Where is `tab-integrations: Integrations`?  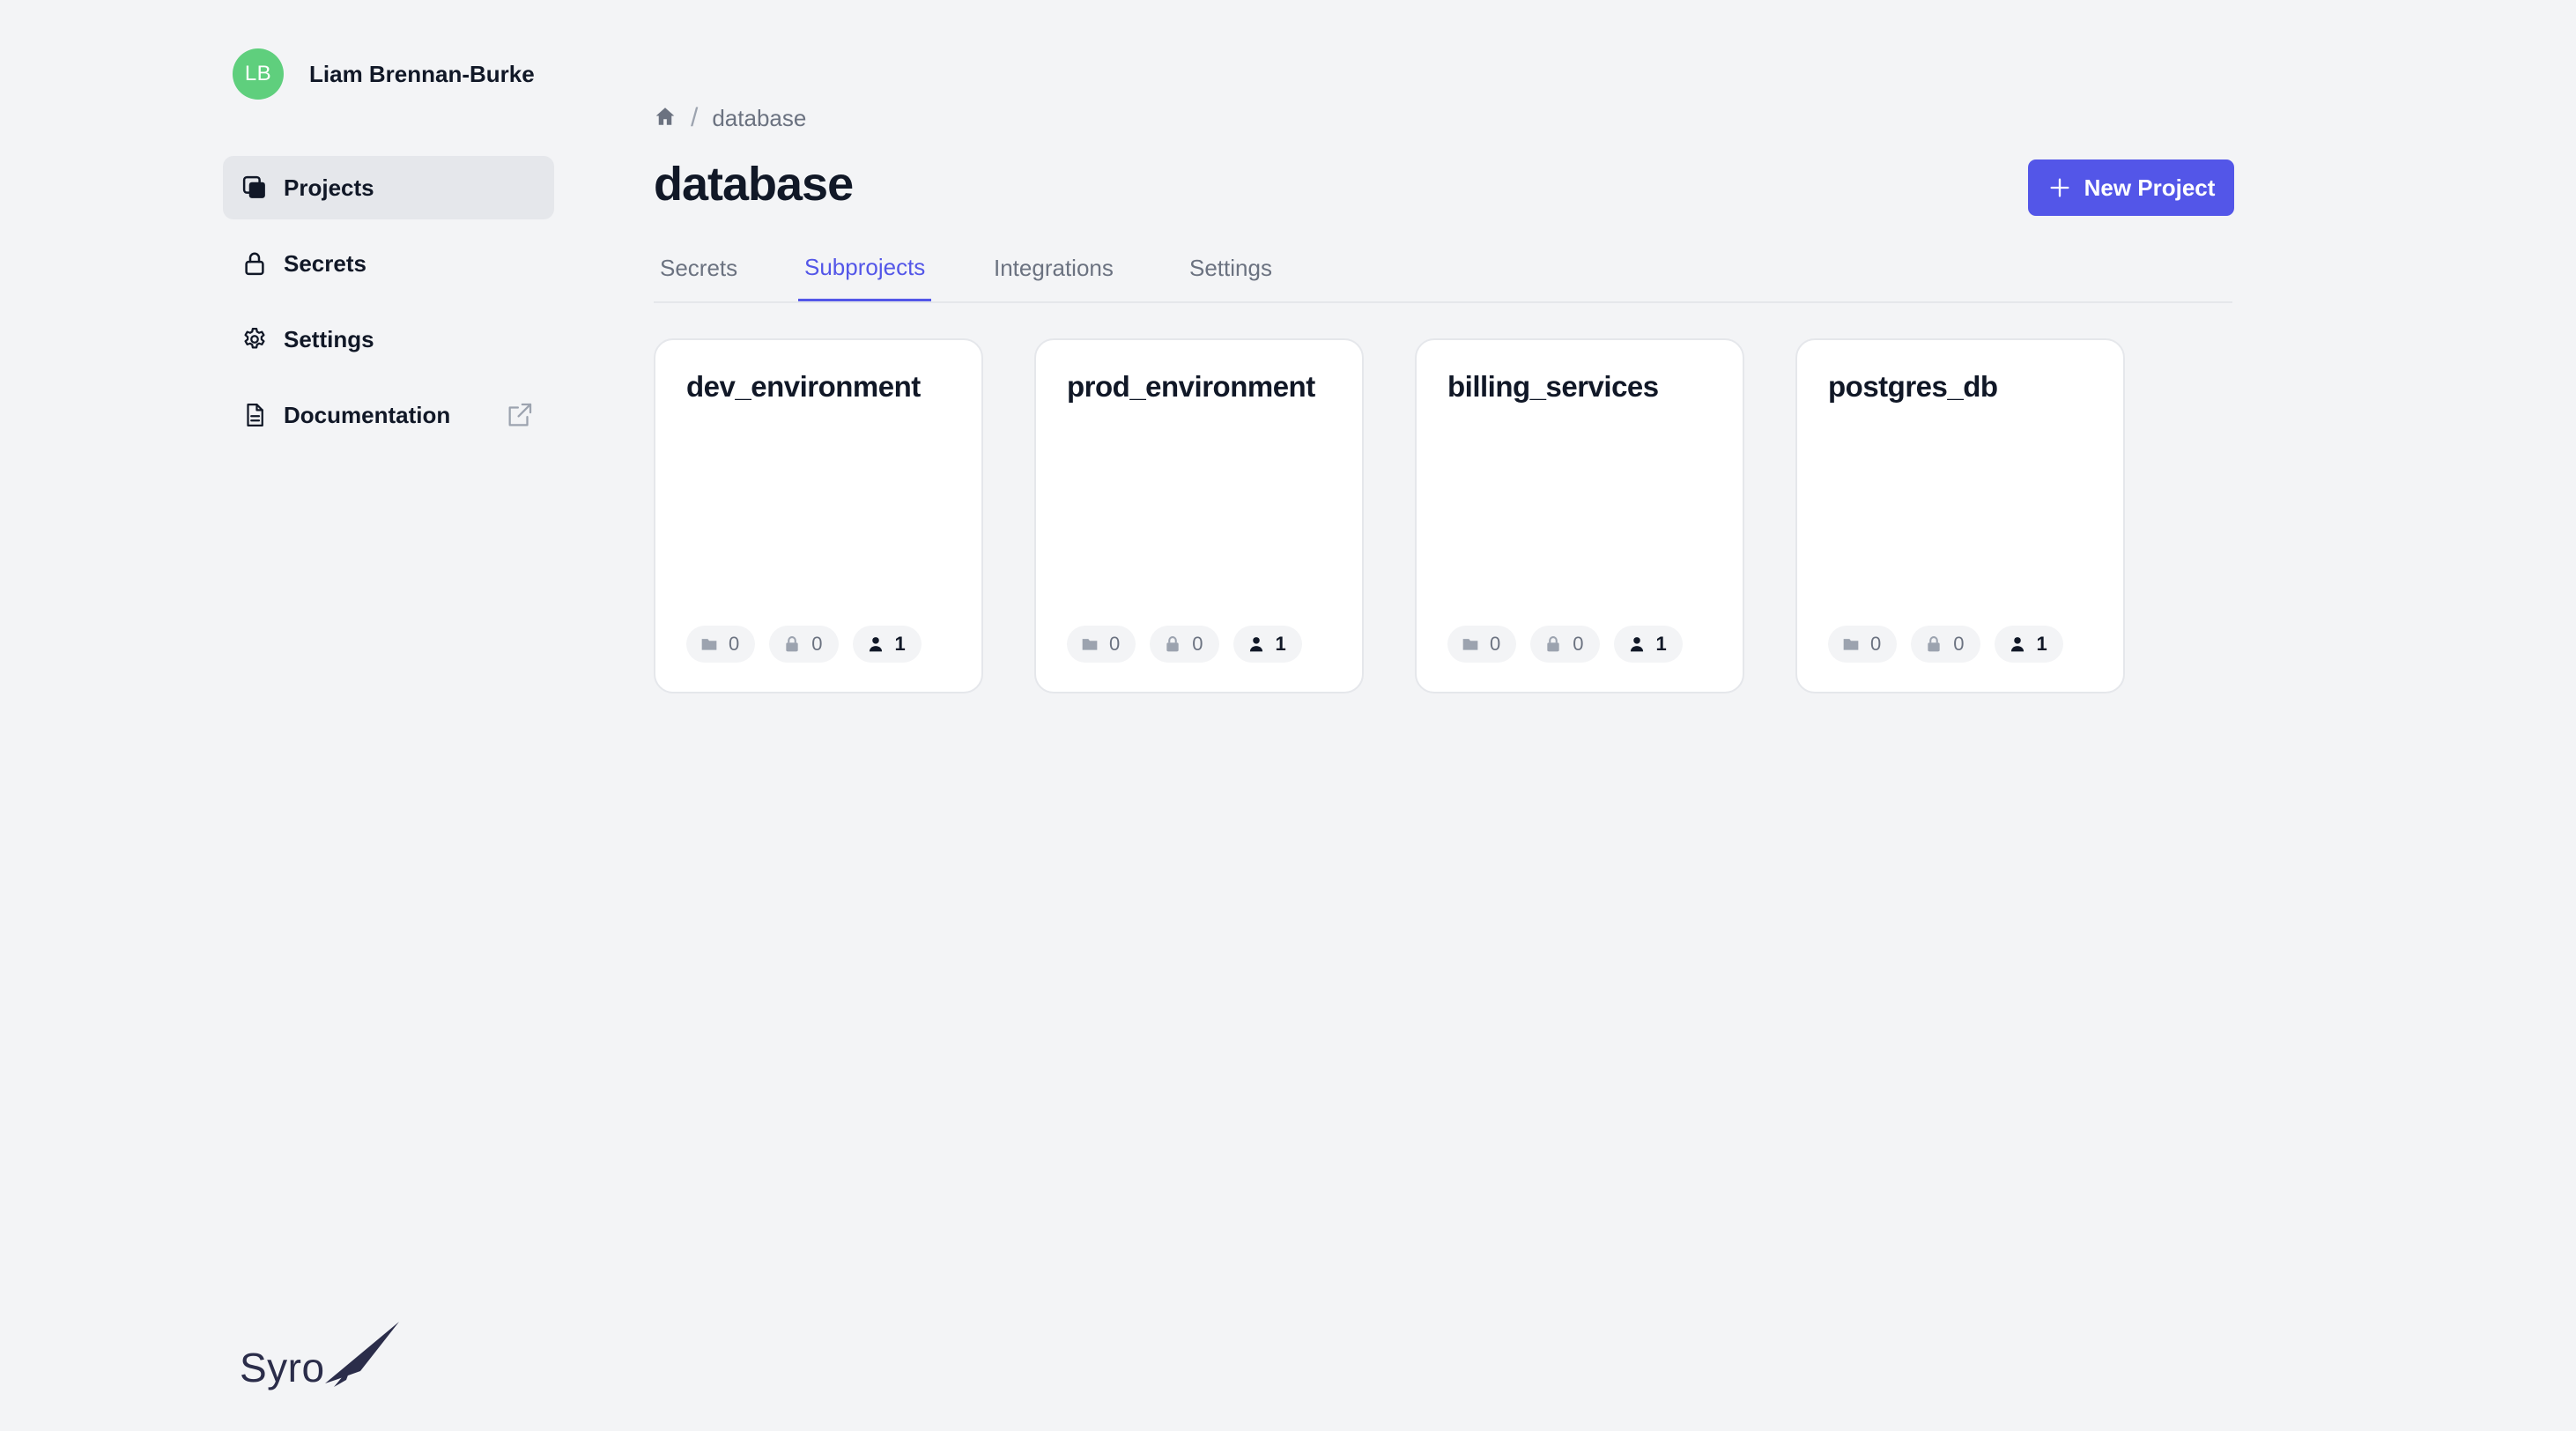 tab-integrations: Integrations is located at coordinates (1054, 268).